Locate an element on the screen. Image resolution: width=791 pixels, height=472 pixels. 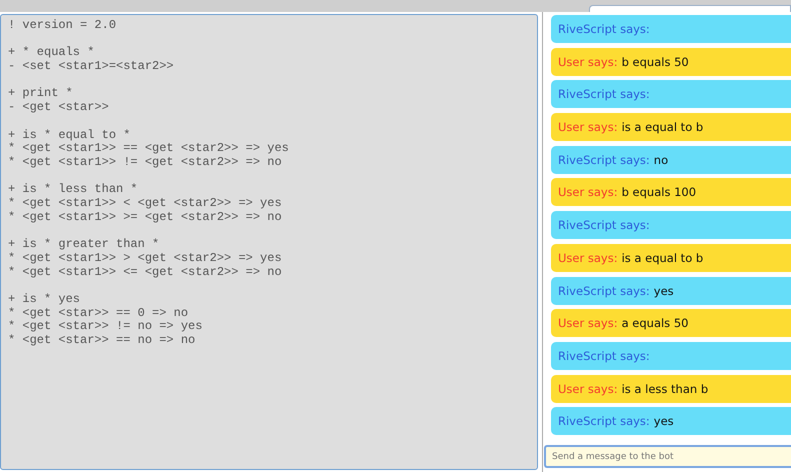
code-line: + is * less than * is located at coordinates (73, 190).